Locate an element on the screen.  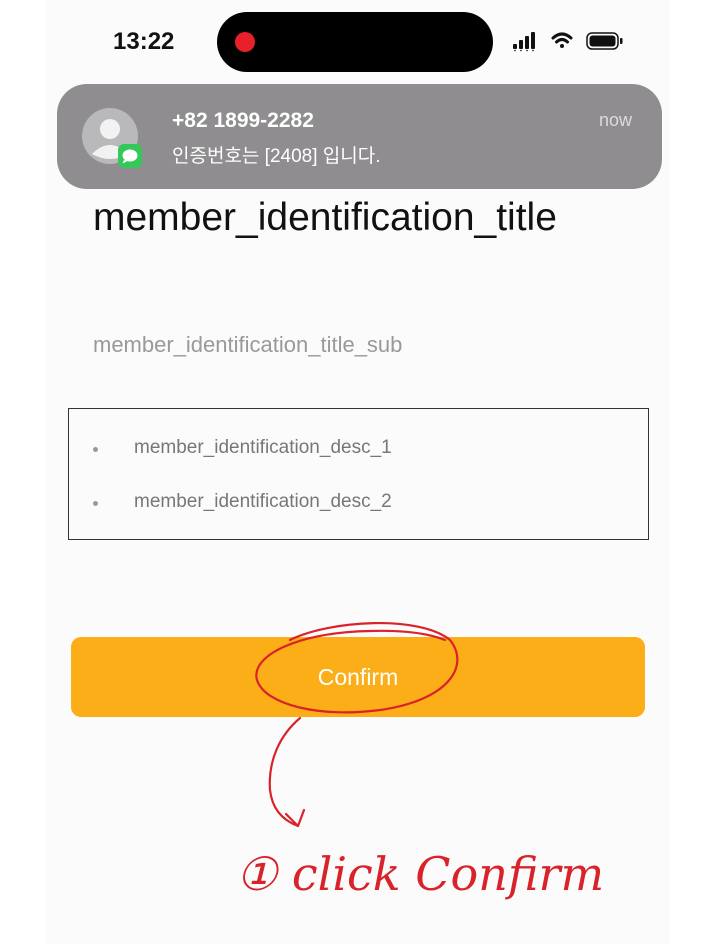
status-icons is located at coordinates (571, 41).